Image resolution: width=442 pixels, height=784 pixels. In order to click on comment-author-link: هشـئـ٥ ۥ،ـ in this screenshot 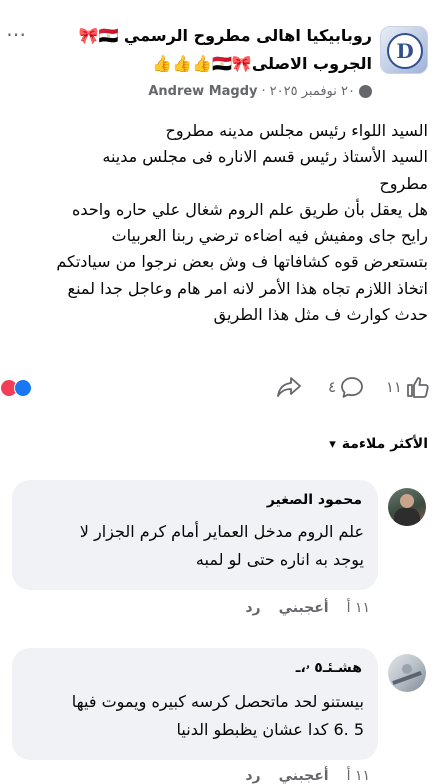, I will do `click(329, 668)`.